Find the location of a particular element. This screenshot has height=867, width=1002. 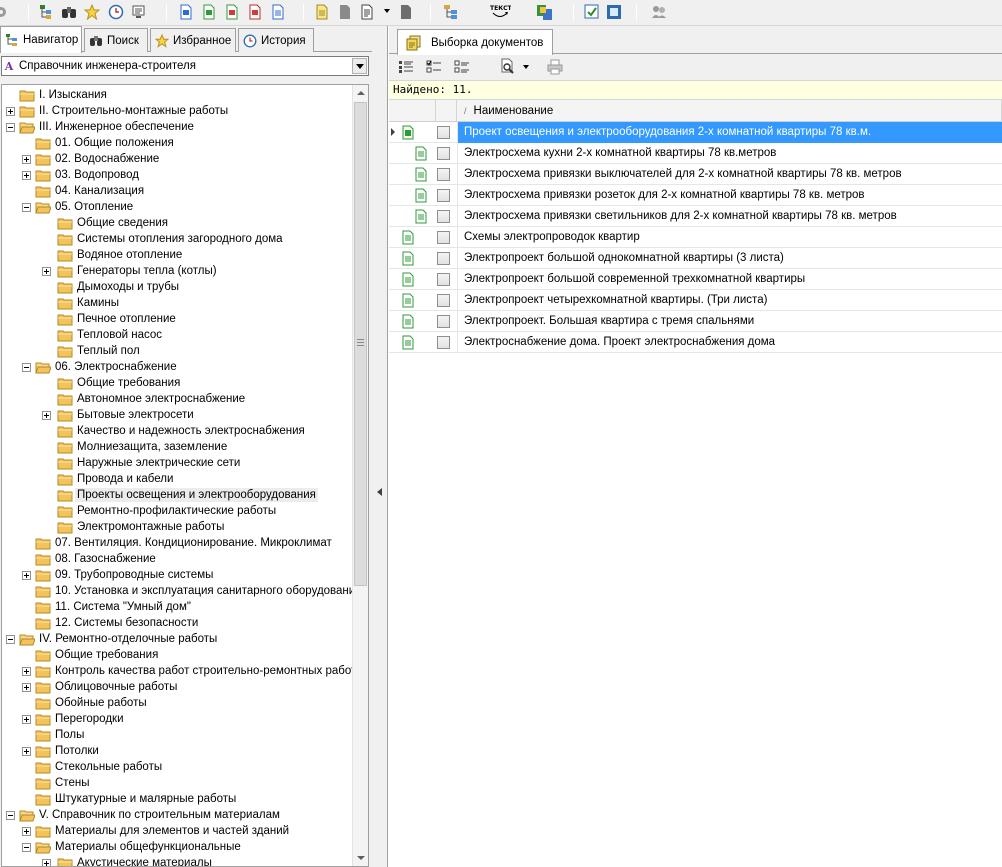

tree-node: 04. Канализация is located at coordinates (178, 191).